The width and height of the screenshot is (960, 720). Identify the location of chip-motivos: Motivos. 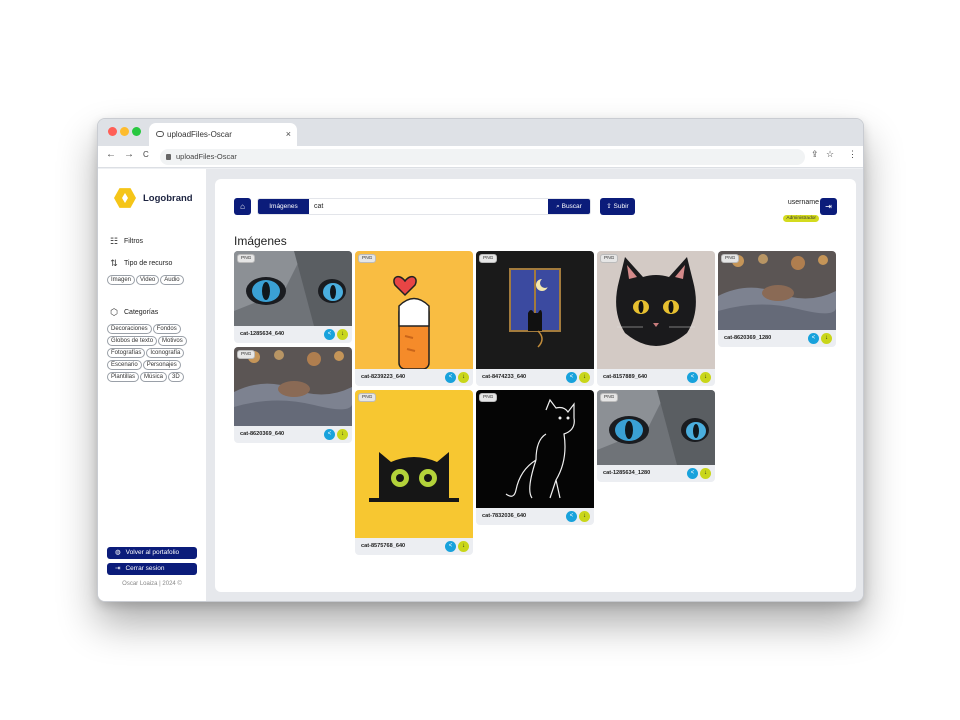
(172, 341).